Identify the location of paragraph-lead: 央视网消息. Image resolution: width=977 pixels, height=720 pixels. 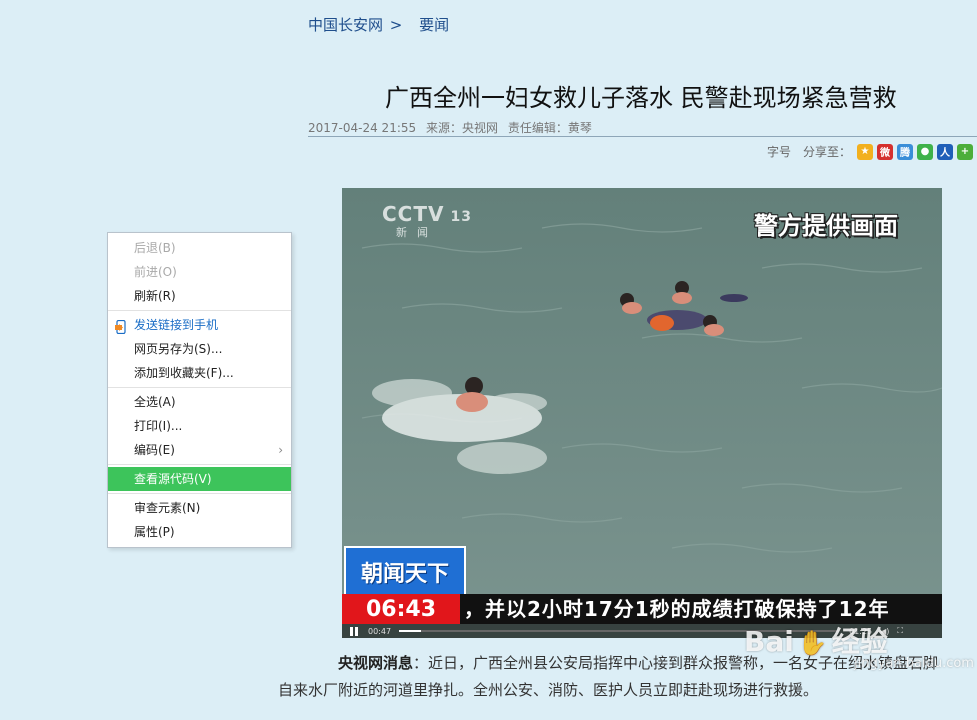
(376, 663).